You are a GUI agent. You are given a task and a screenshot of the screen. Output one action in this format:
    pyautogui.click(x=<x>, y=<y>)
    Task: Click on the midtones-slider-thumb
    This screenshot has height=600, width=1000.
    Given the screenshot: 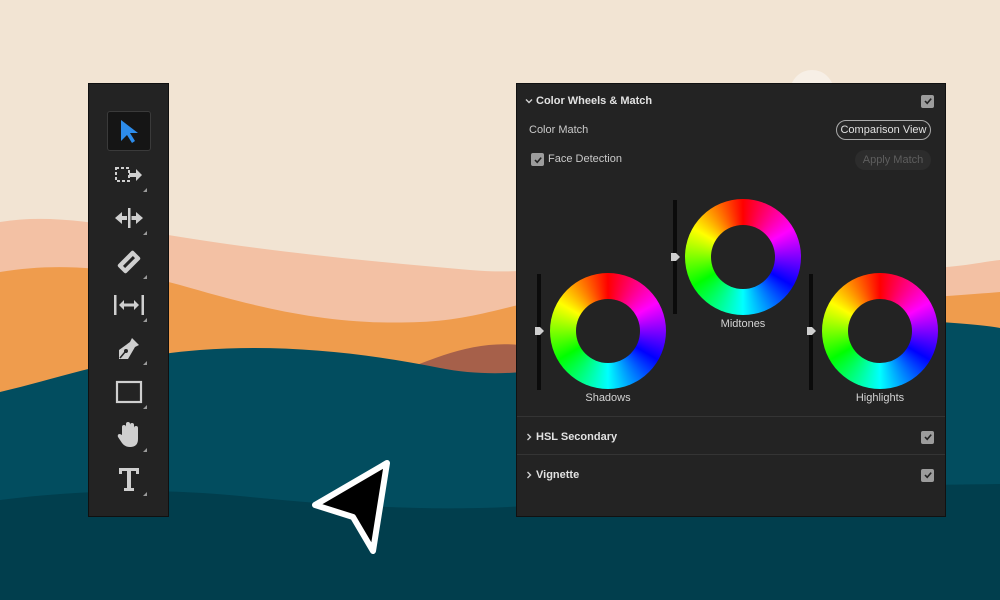 What is the action you would take?
    pyautogui.click(x=675, y=257)
    